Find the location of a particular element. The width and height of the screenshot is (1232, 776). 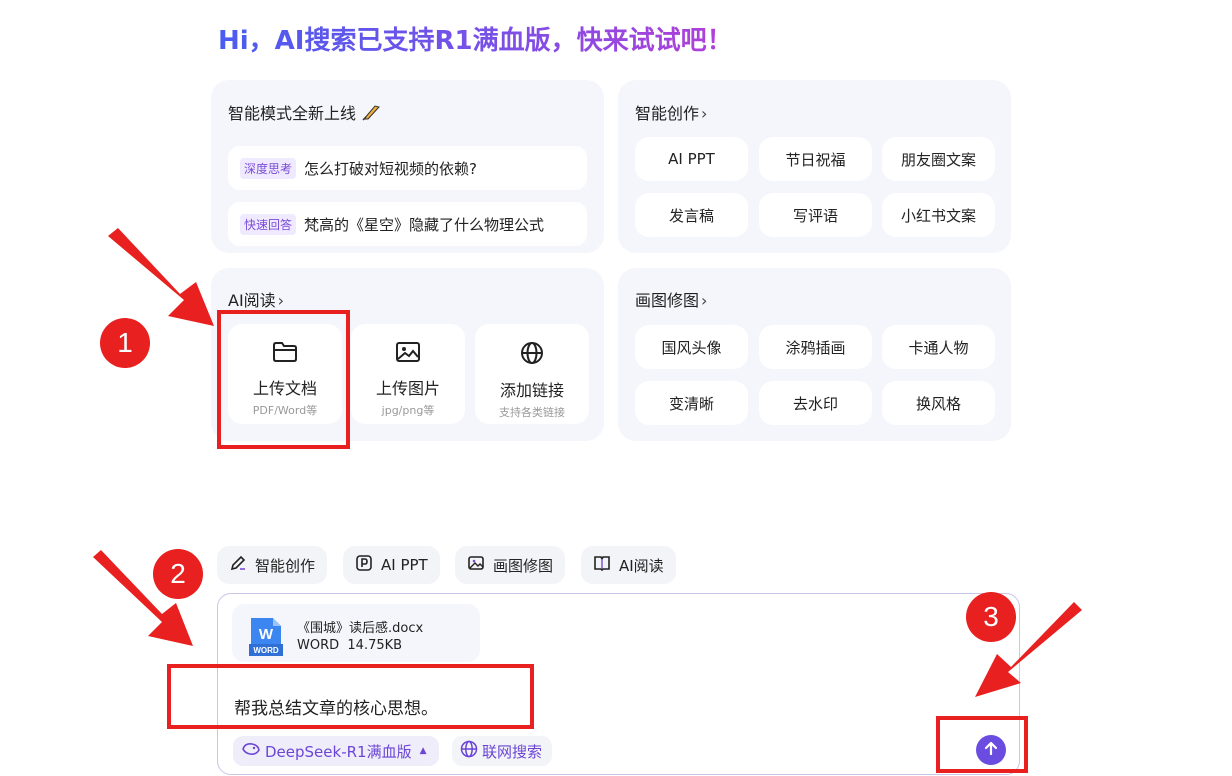

create-holiday-wish: 节日祝福 is located at coordinates (815, 159).